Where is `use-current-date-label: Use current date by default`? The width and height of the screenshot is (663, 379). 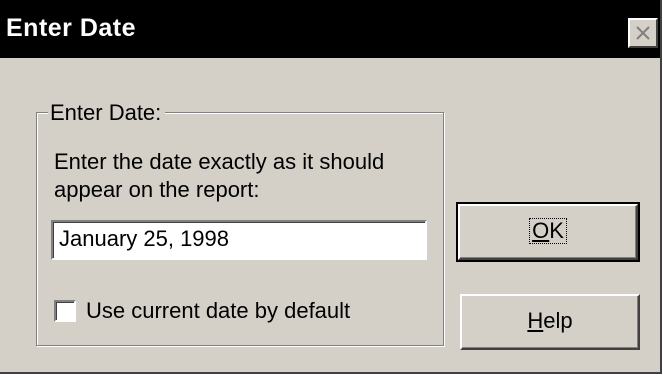
use-current-date-label: Use current date by default is located at coordinates (218, 311).